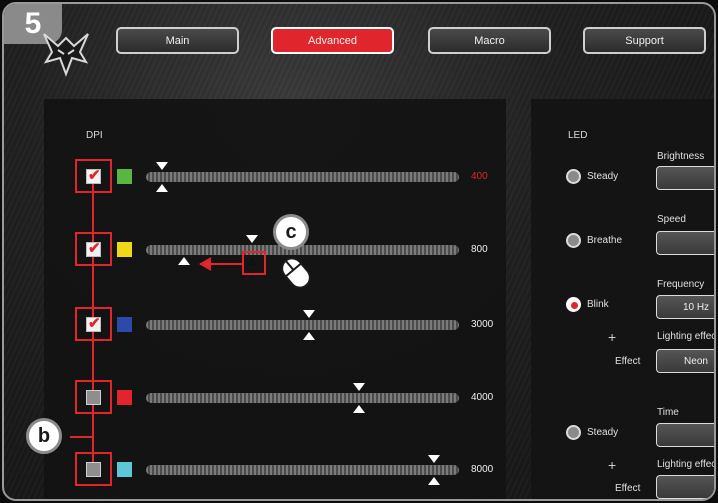  Describe the element at coordinates (66, 55) in the screenshot. I see `trust-gxt-logo-icon` at that location.